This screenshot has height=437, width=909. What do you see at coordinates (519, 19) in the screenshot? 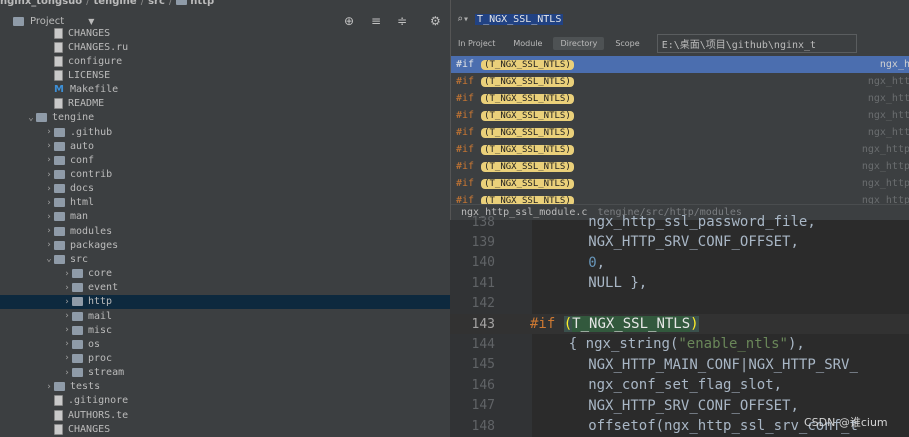
I see `search-input: T_NGX_SSL_NTLS` at bounding box center [519, 19].